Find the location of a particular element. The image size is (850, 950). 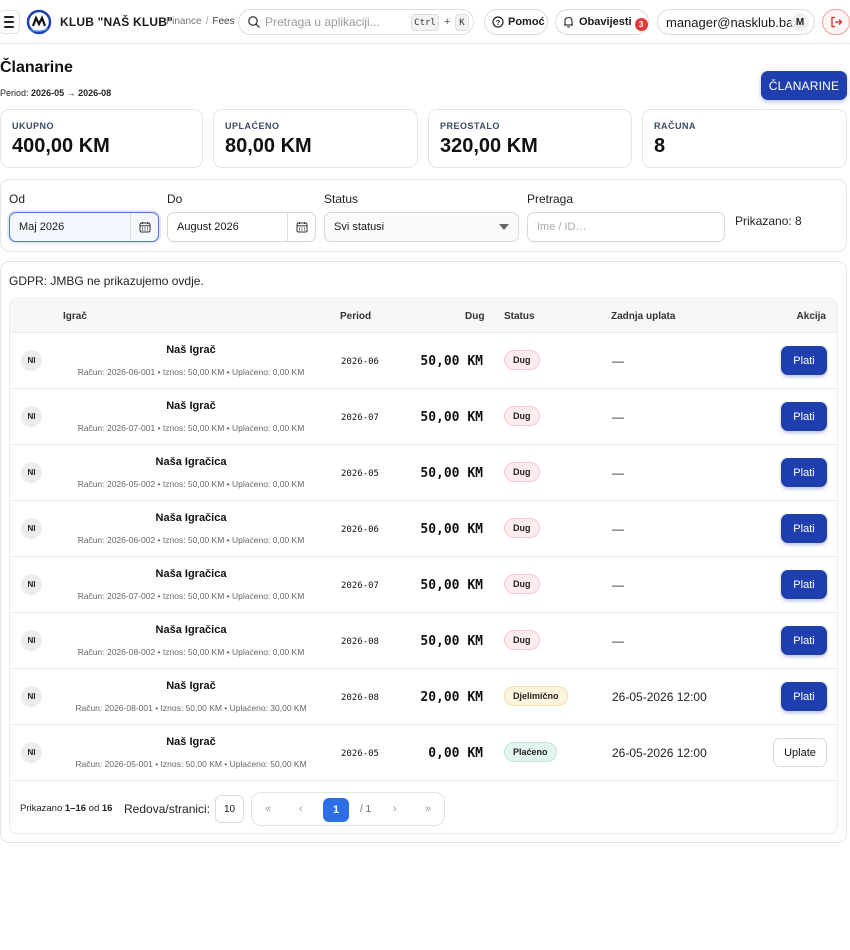

search-field is located at coordinates (626, 227).